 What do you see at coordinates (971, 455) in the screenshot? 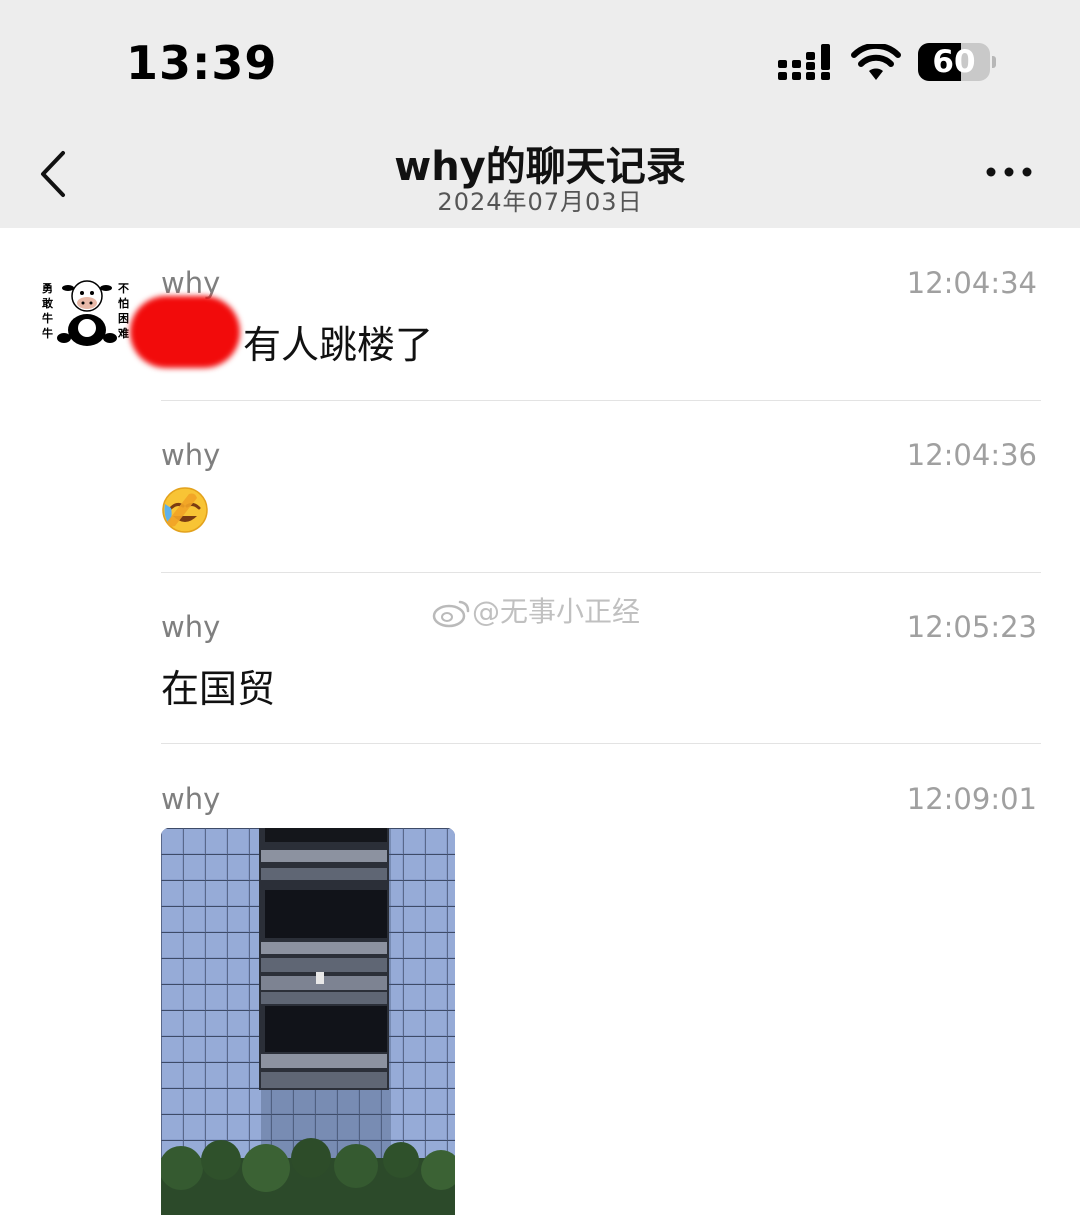
I see `message-timestamp: 12:04:36` at bounding box center [971, 455].